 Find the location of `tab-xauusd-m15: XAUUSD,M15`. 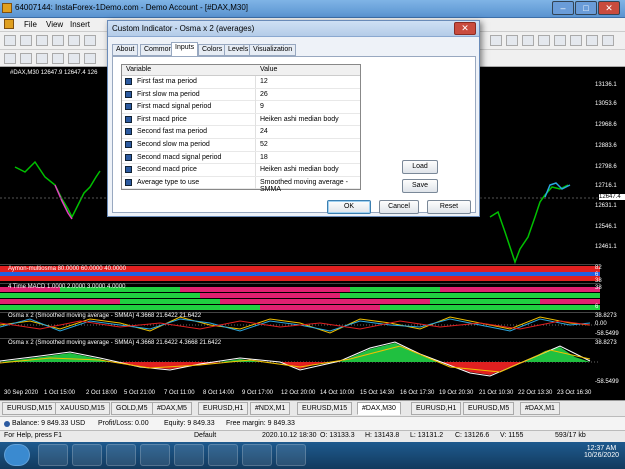

tab-xauusd-m15: XAUUSD,M15 is located at coordinates (82, 408).